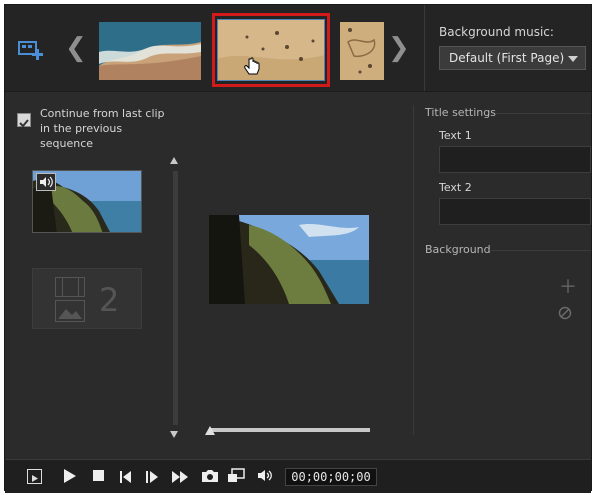  What do you see at coordinates (455, 187) in the screenshot?
I see `text2-label: Text 2` at bounding box center [455, 187].